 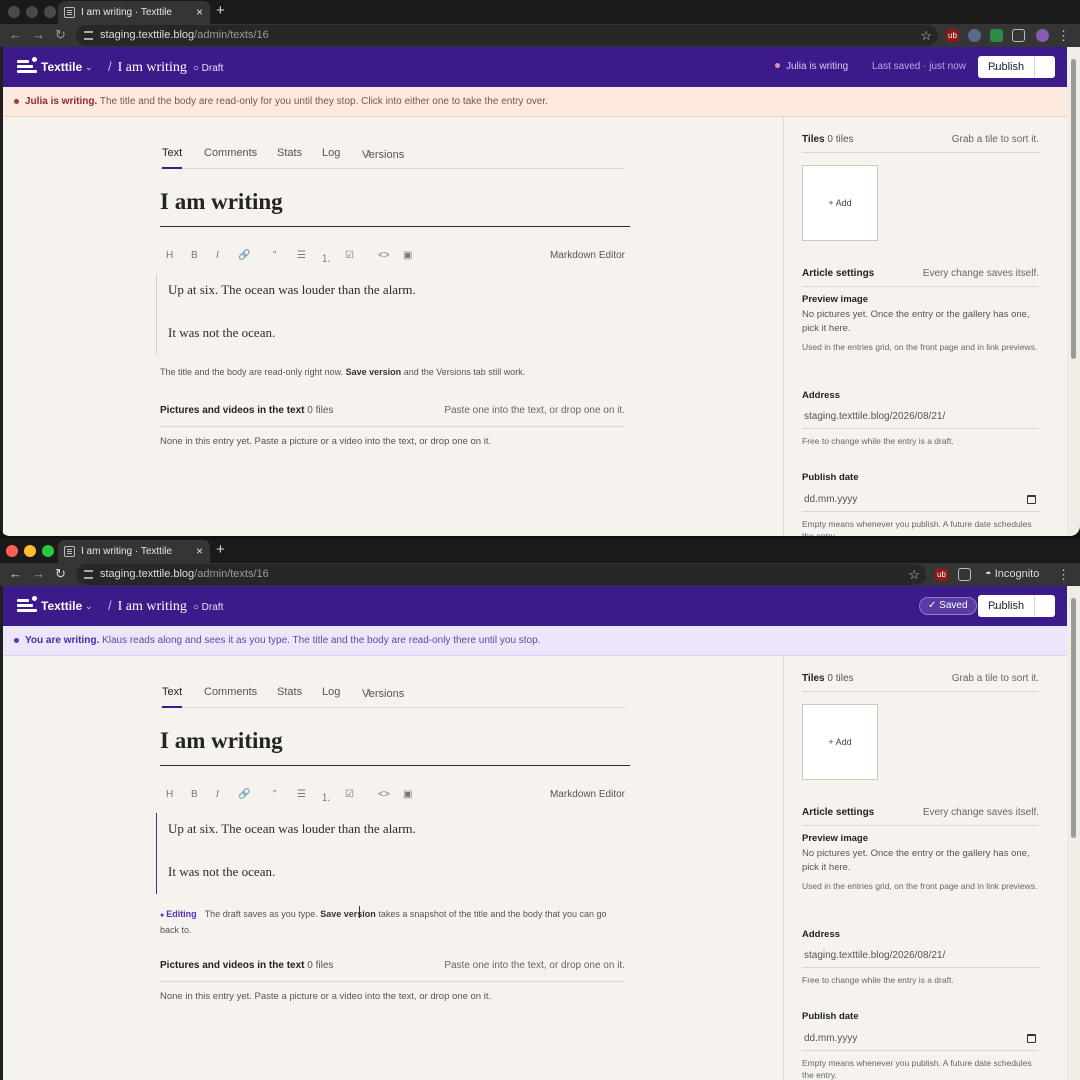 I want to click on password-extension-icon, so click(x=974, y=35).